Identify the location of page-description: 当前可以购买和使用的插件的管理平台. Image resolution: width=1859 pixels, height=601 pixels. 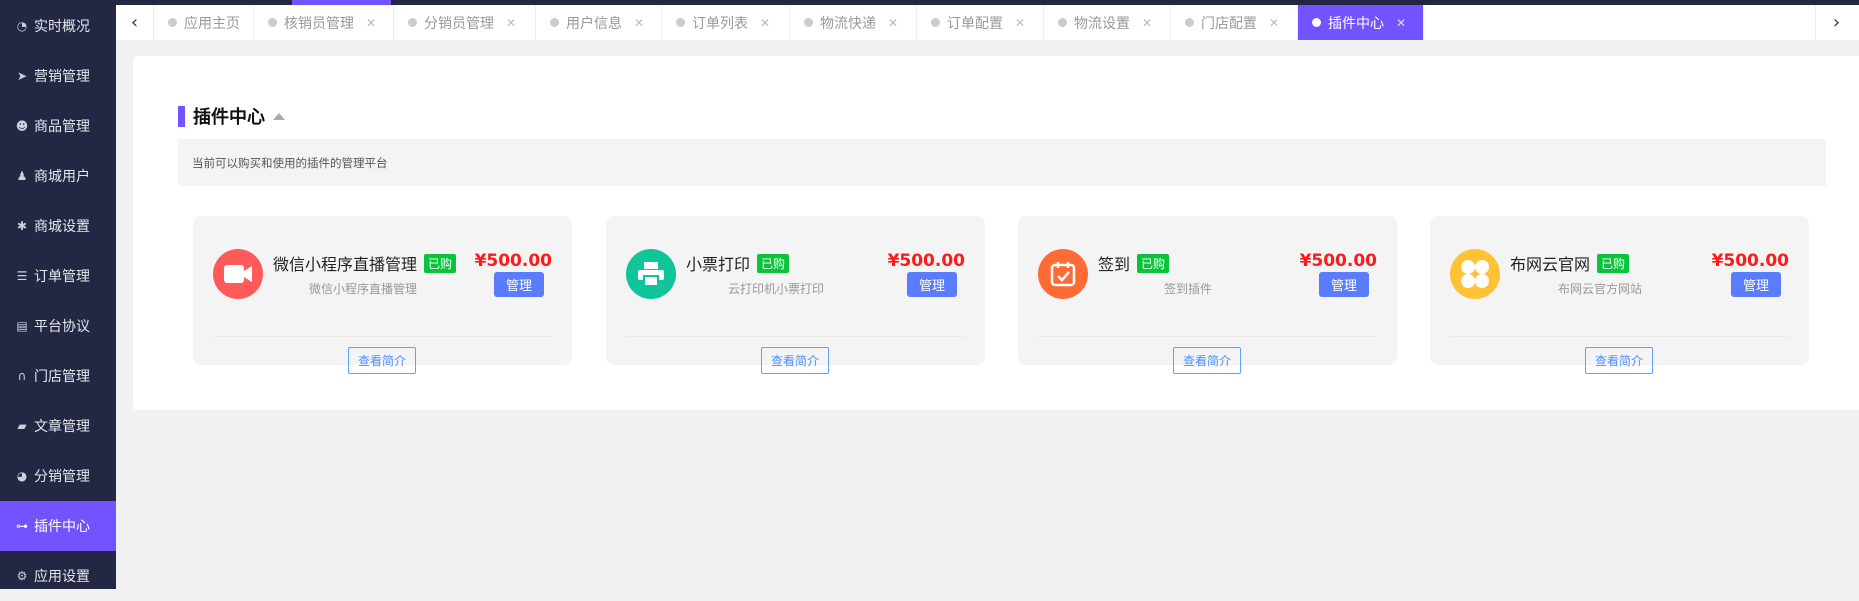
(1002, 162).